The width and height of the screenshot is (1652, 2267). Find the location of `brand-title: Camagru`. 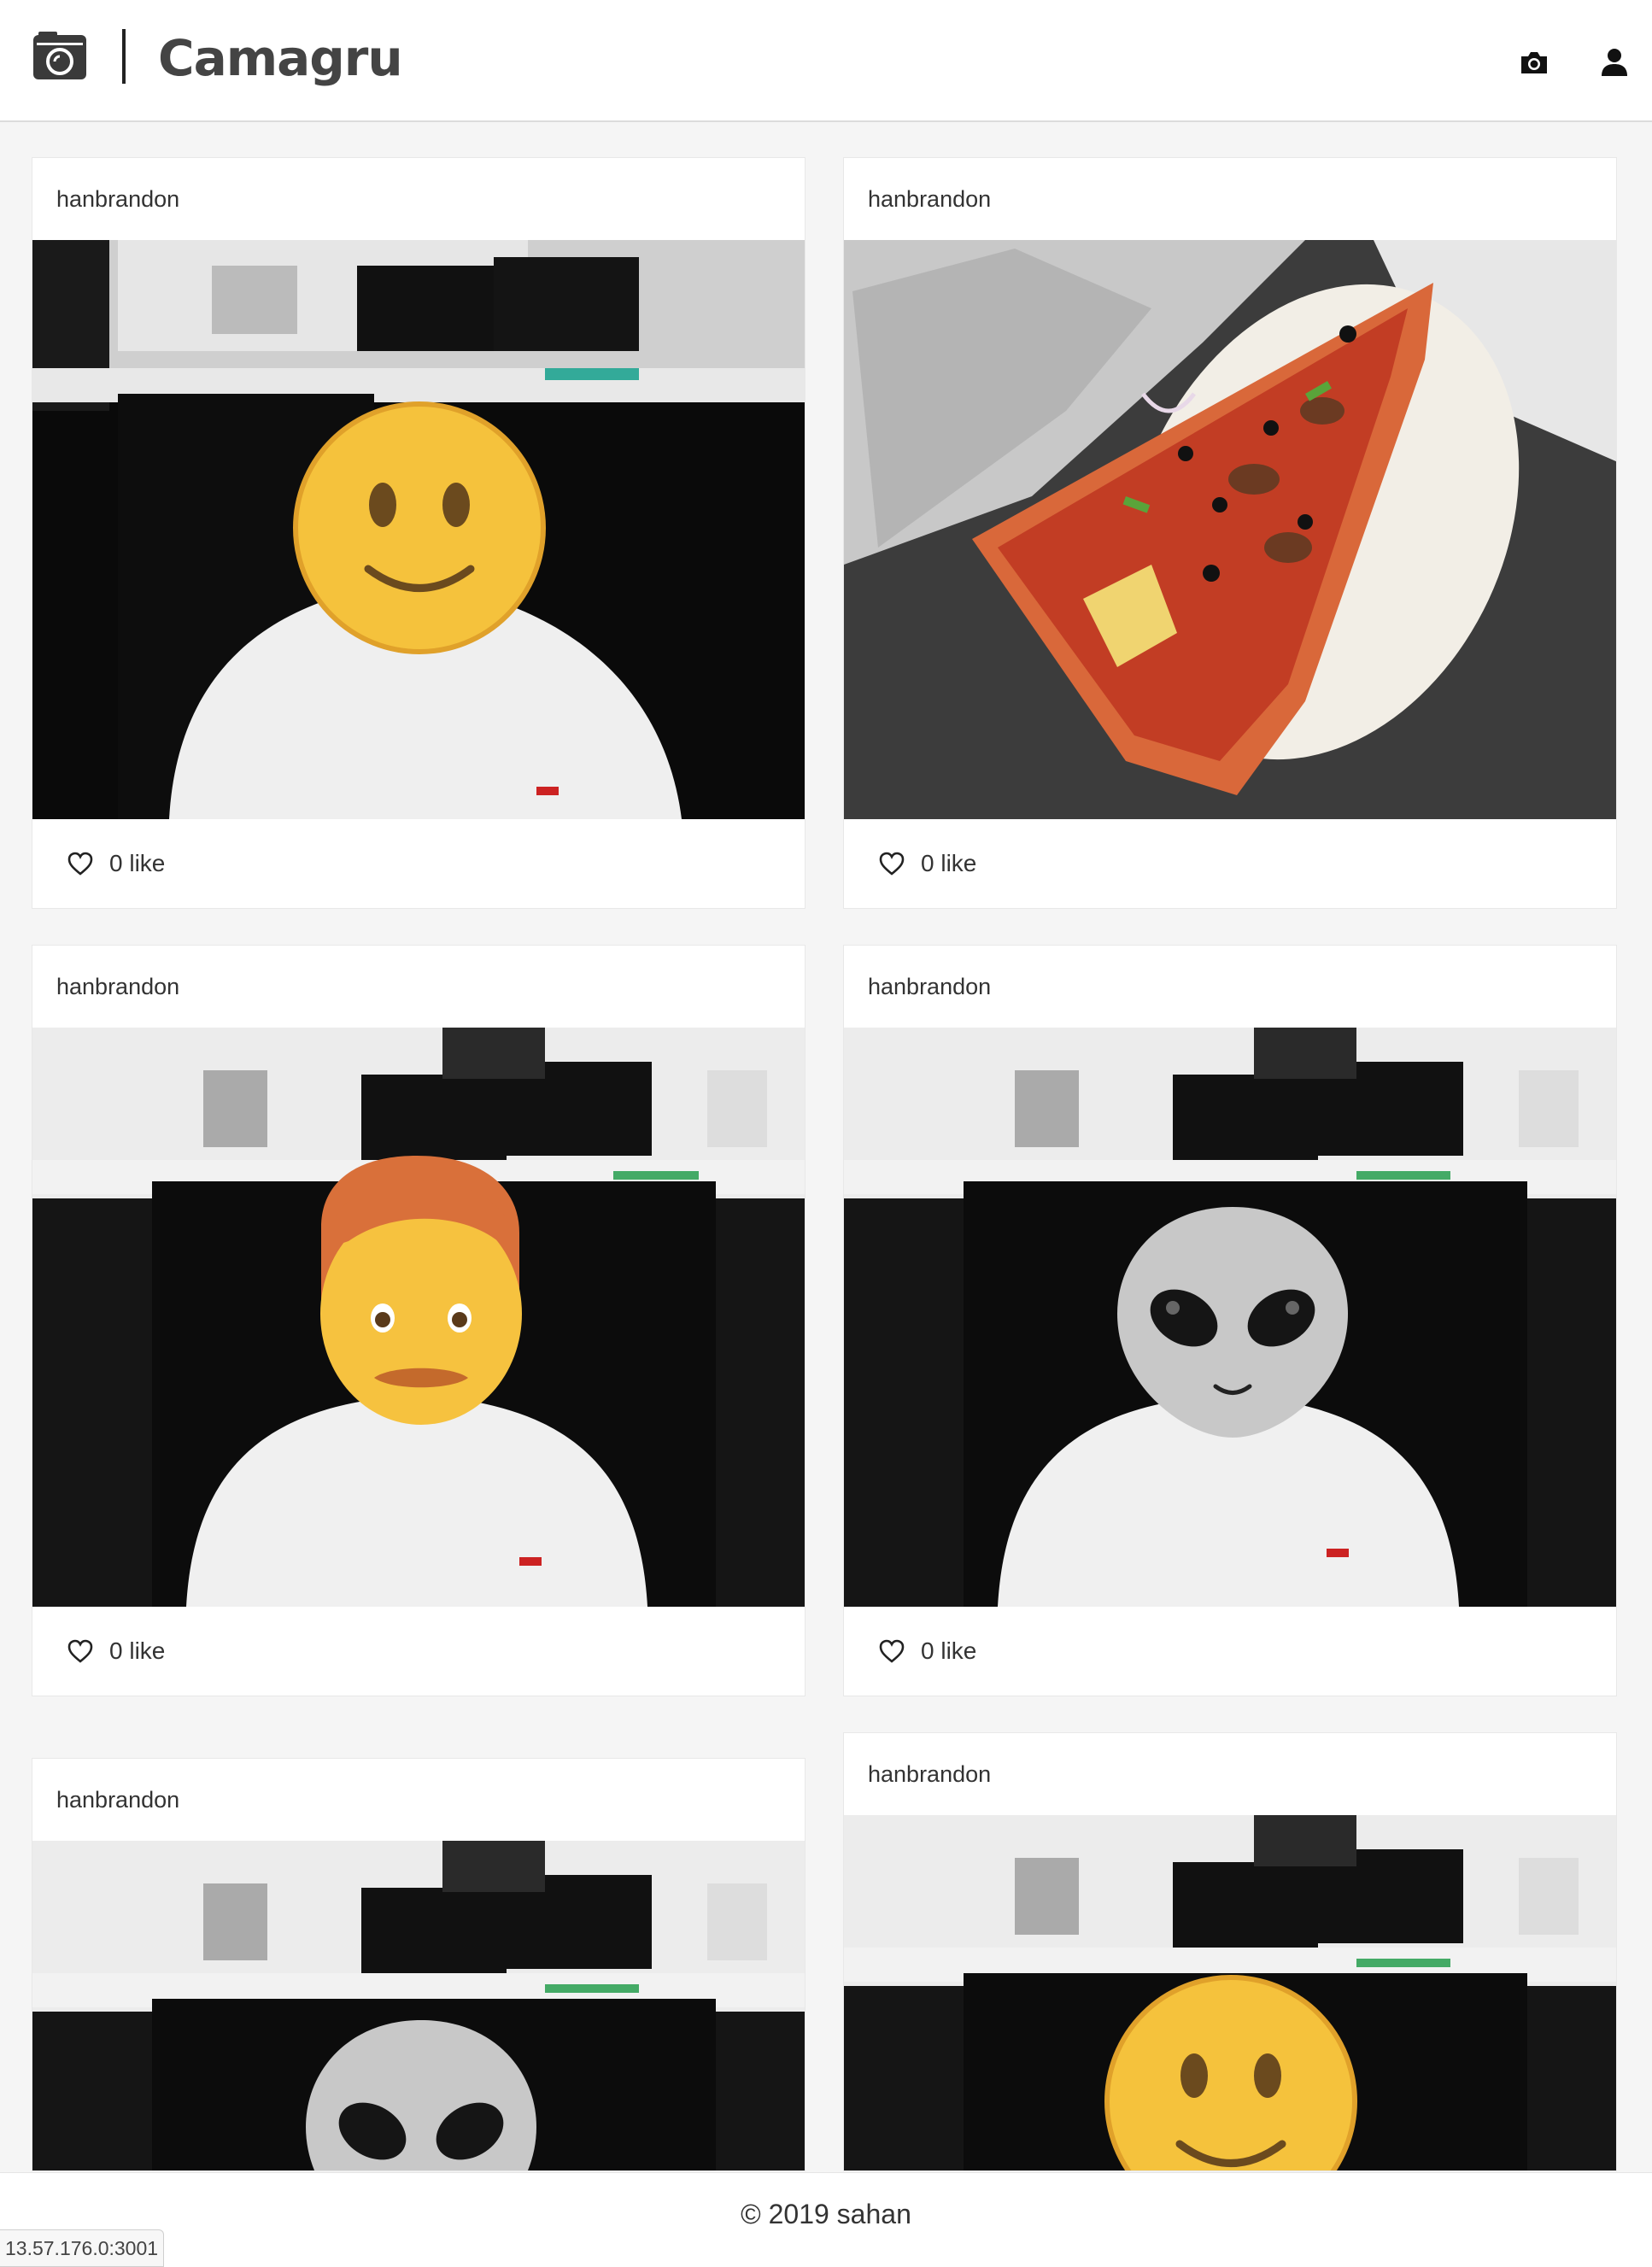

brand-title: Camagru is located at coordinates (280, 58).